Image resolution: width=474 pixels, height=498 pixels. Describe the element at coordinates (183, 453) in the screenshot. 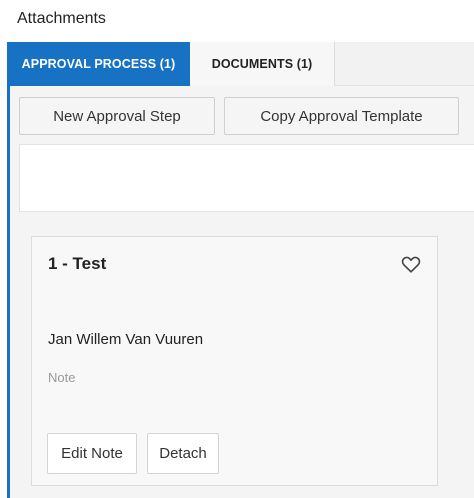

I see `detach-button: Detach` at that location.